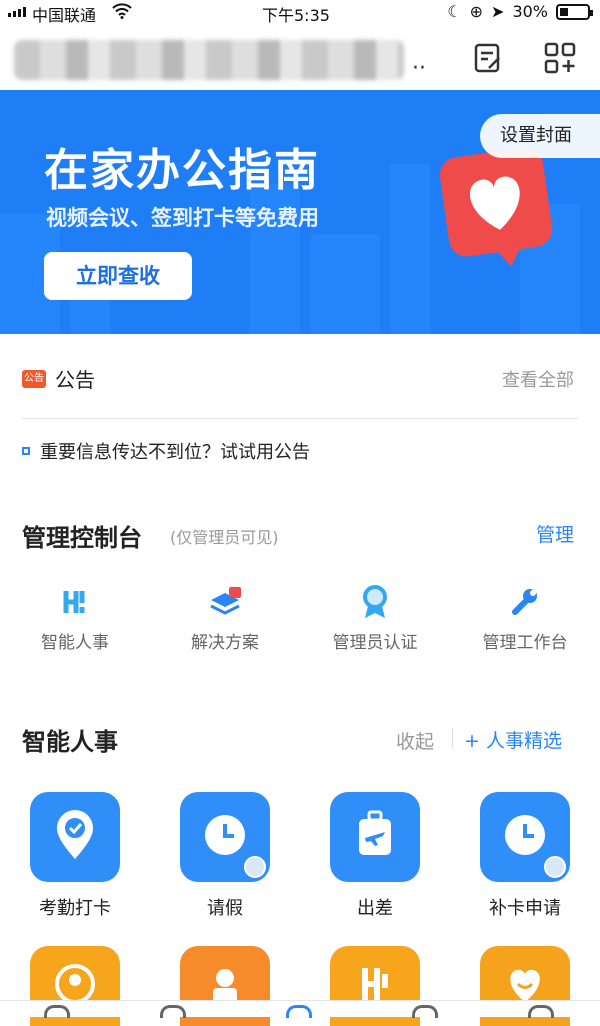 This screenshot has width=600, height=1026. What do you see at coordinates (538, 379) in the screenshot?
I see `view-all-link: 查看全部` at bounding box center [538, 379].